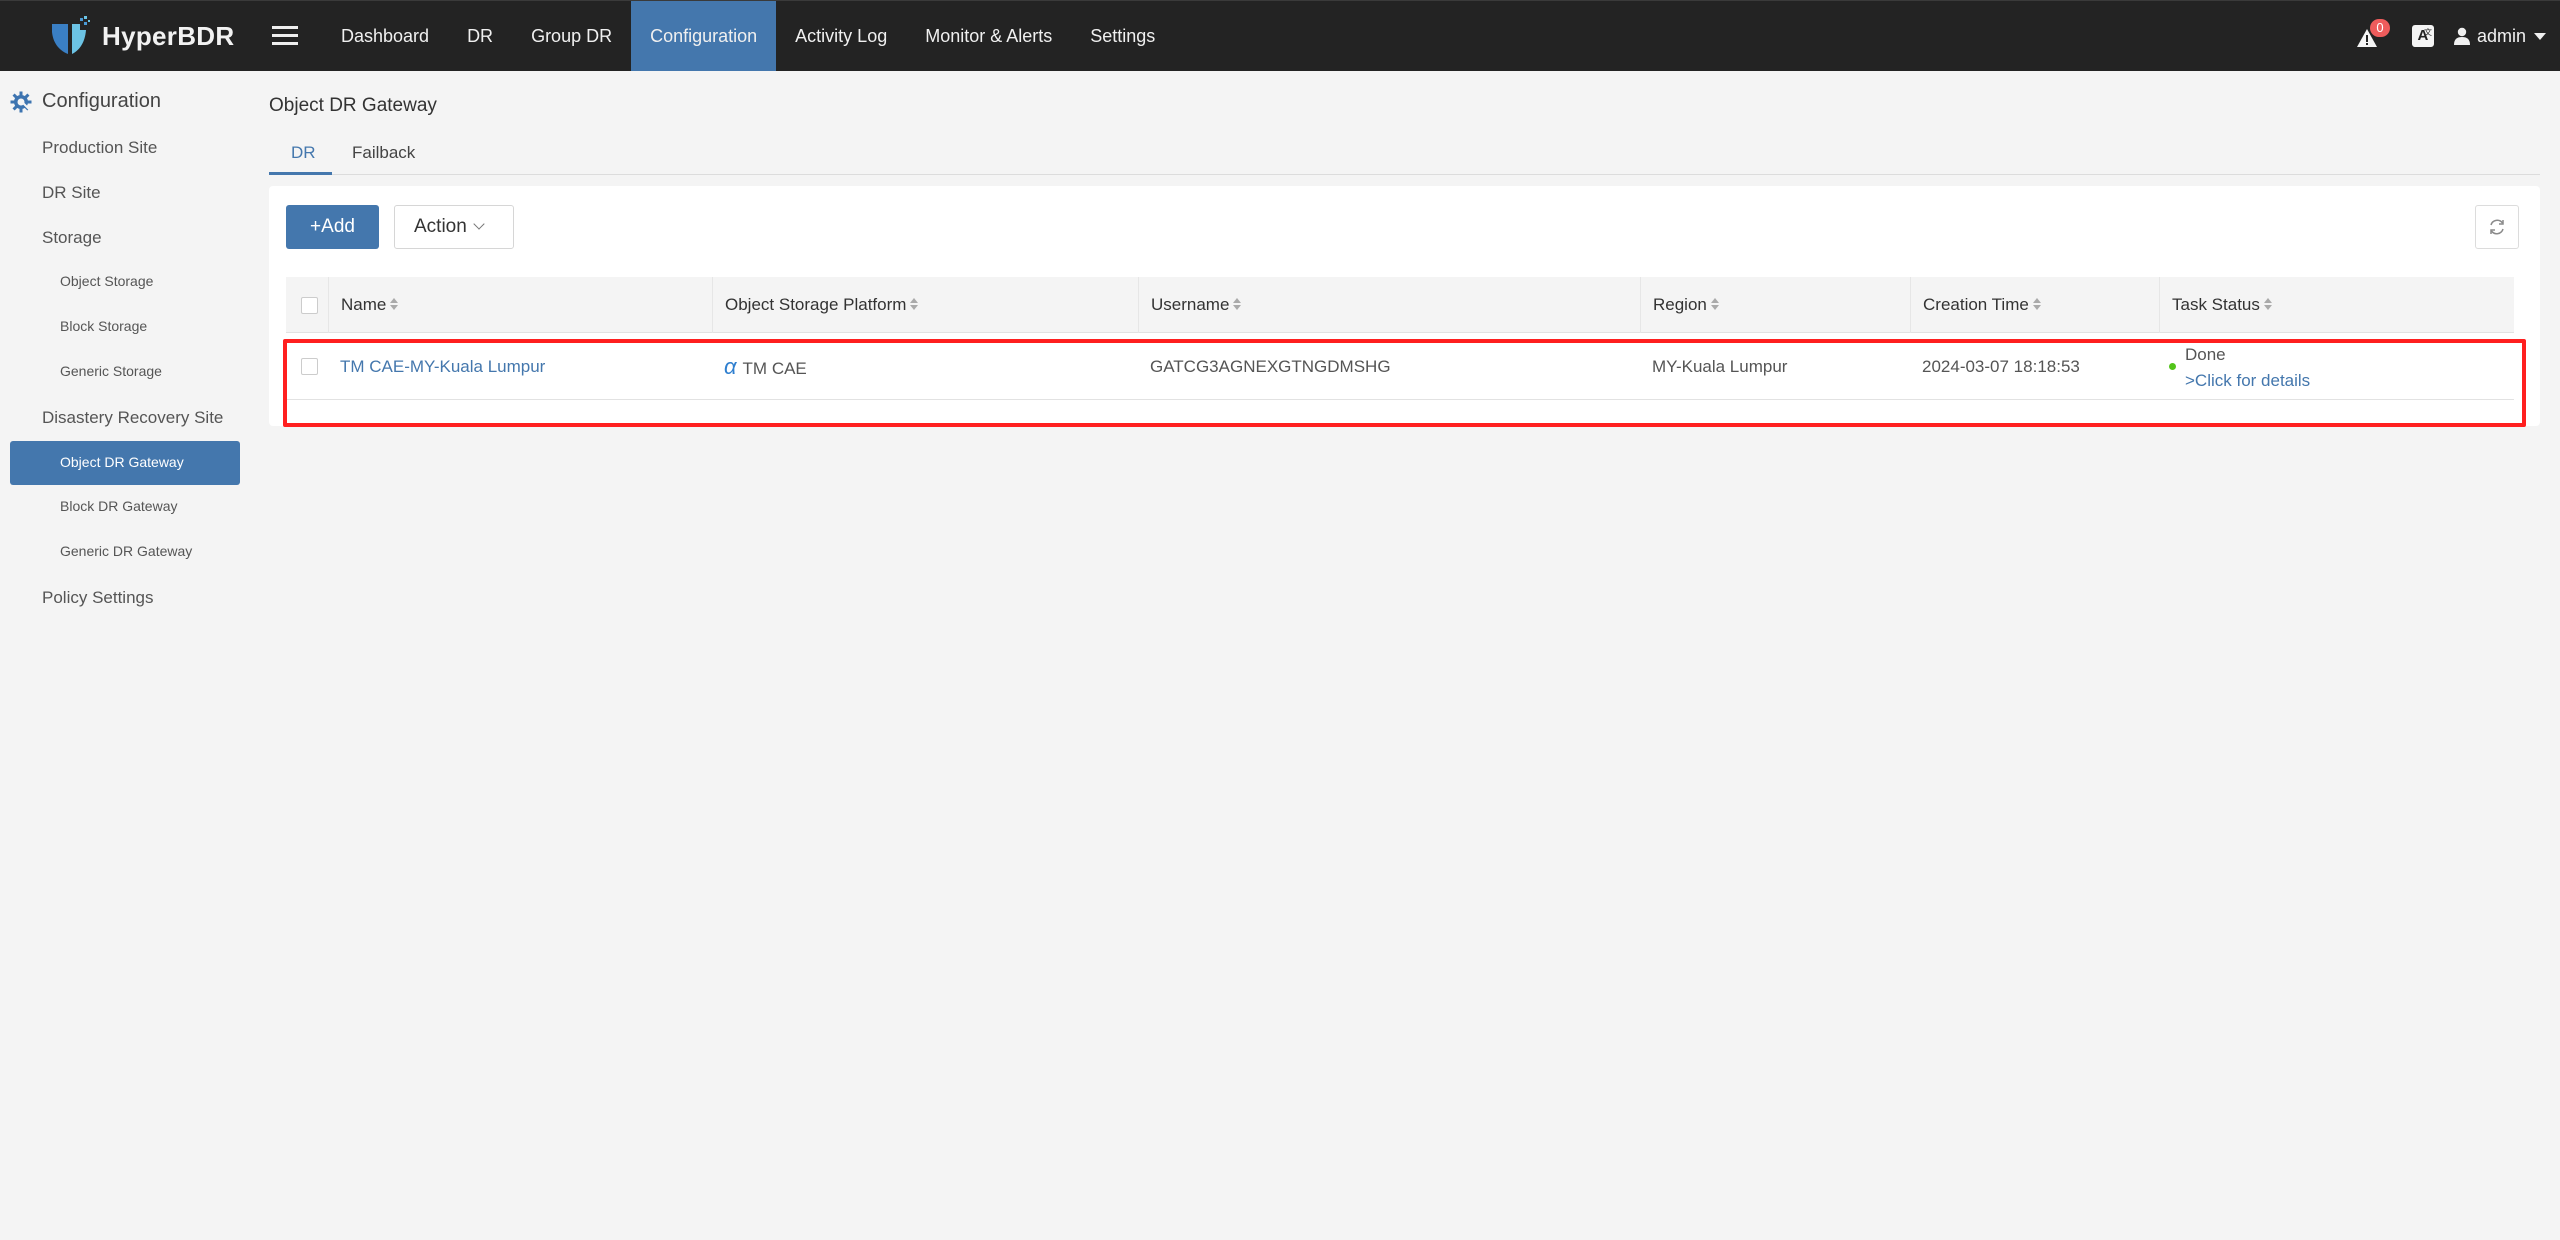 Image resolution: width=2560 pixels, height=1240 pixels. Describe the element at coordinates (1720, 366) in the screenshot. I see `region-cell: MY-Kuala Lumpur` at that location.